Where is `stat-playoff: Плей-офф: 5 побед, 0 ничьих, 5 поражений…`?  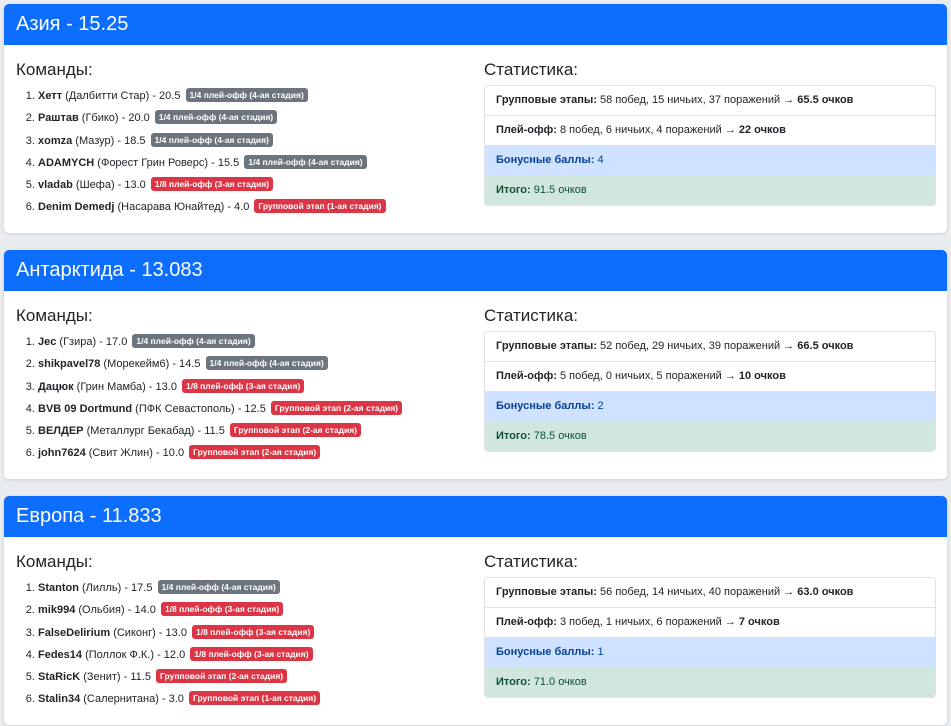 stat-playoff: Плей-офф: 5 побед, 0 ничьих, 5 поражений… is located at coordinates (710, 377).